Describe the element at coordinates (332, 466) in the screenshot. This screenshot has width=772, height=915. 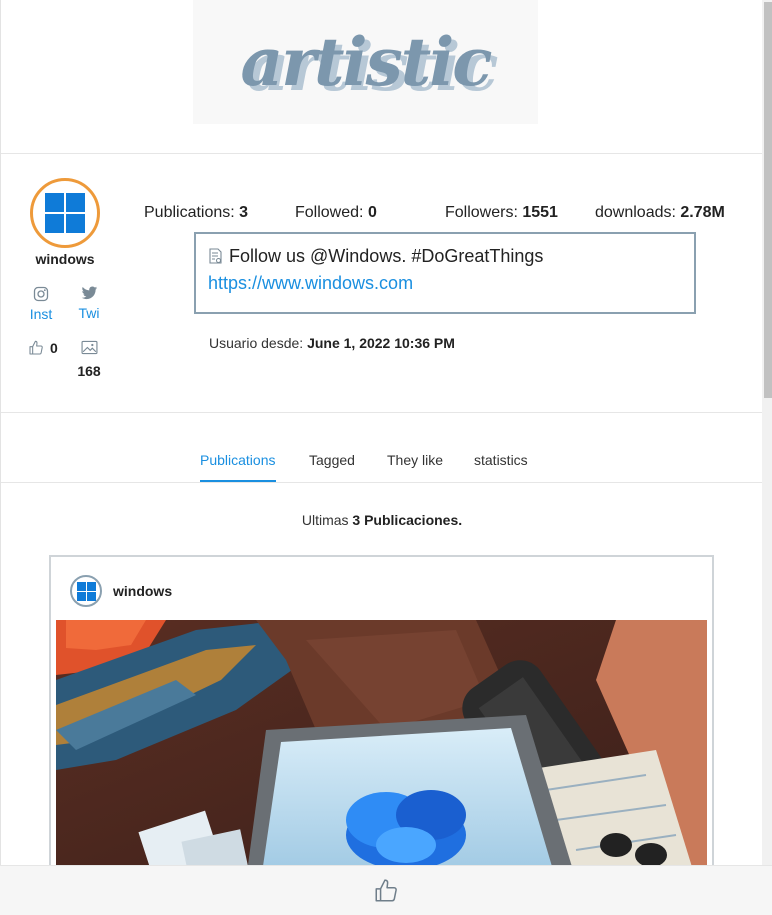
I see `tab-tagged: Tagged` at that location.